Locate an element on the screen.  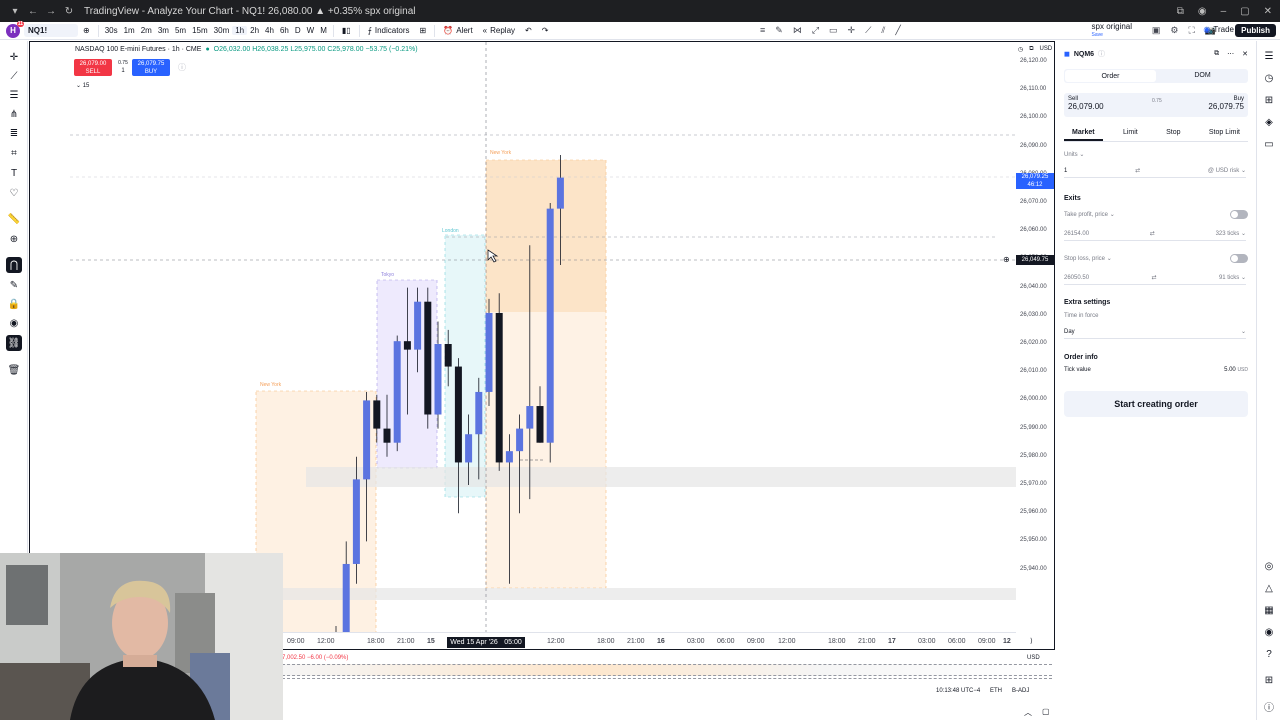
alerts-clock-icon: ◷ is located at coordinates (1269, 78).